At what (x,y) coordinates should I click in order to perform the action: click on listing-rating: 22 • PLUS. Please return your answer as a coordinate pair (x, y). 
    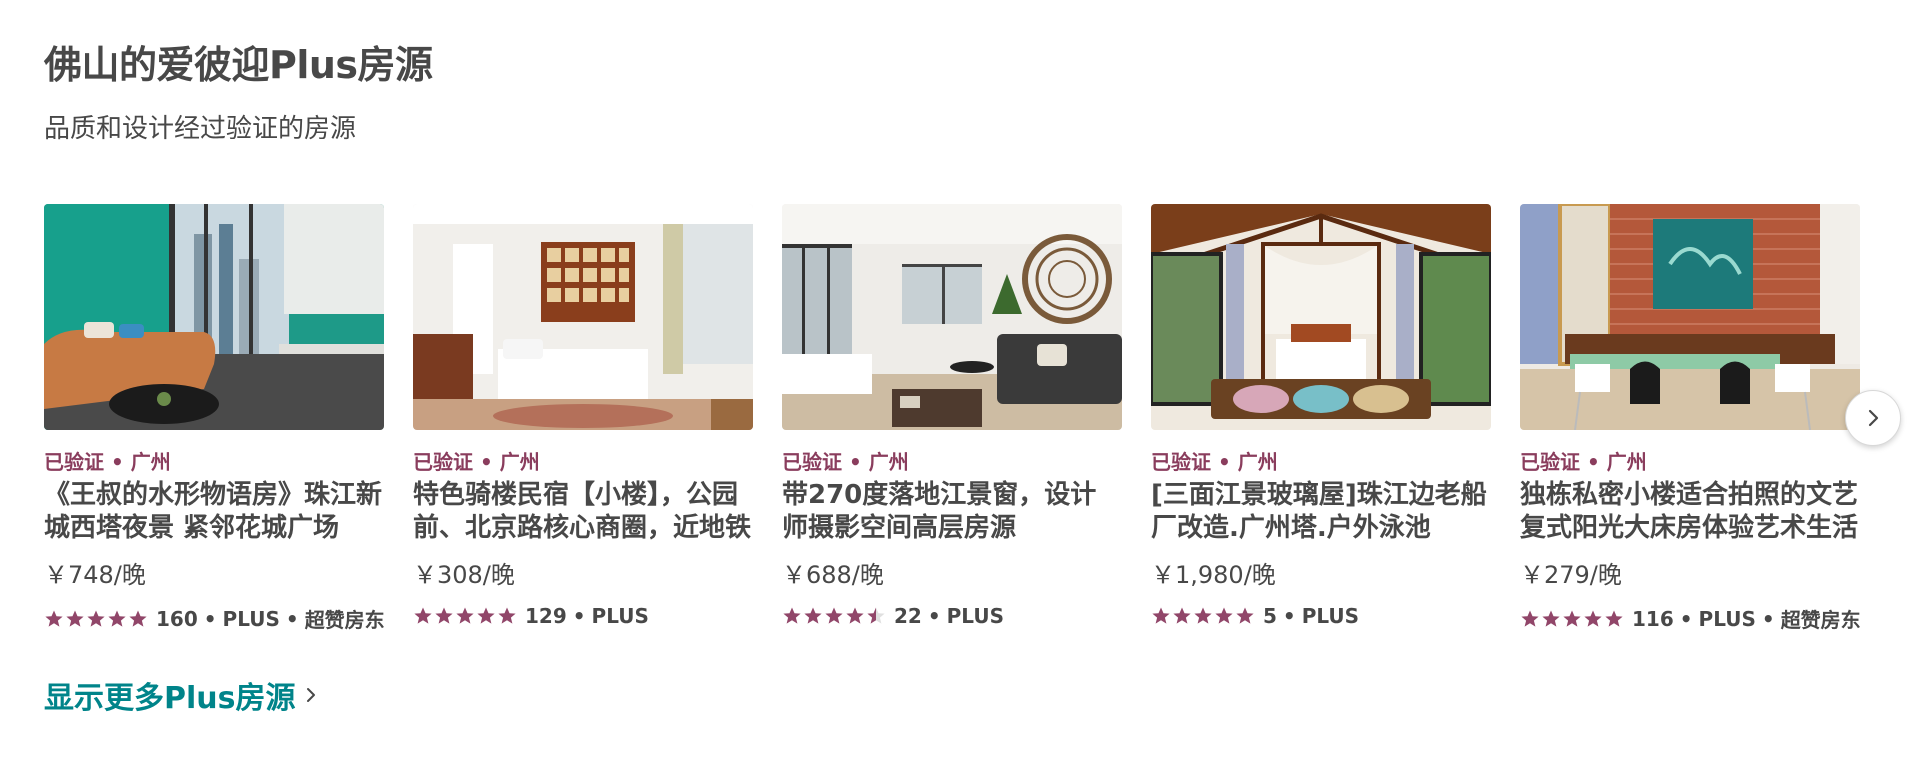
    Looking at the image, I should click on (952, 616).